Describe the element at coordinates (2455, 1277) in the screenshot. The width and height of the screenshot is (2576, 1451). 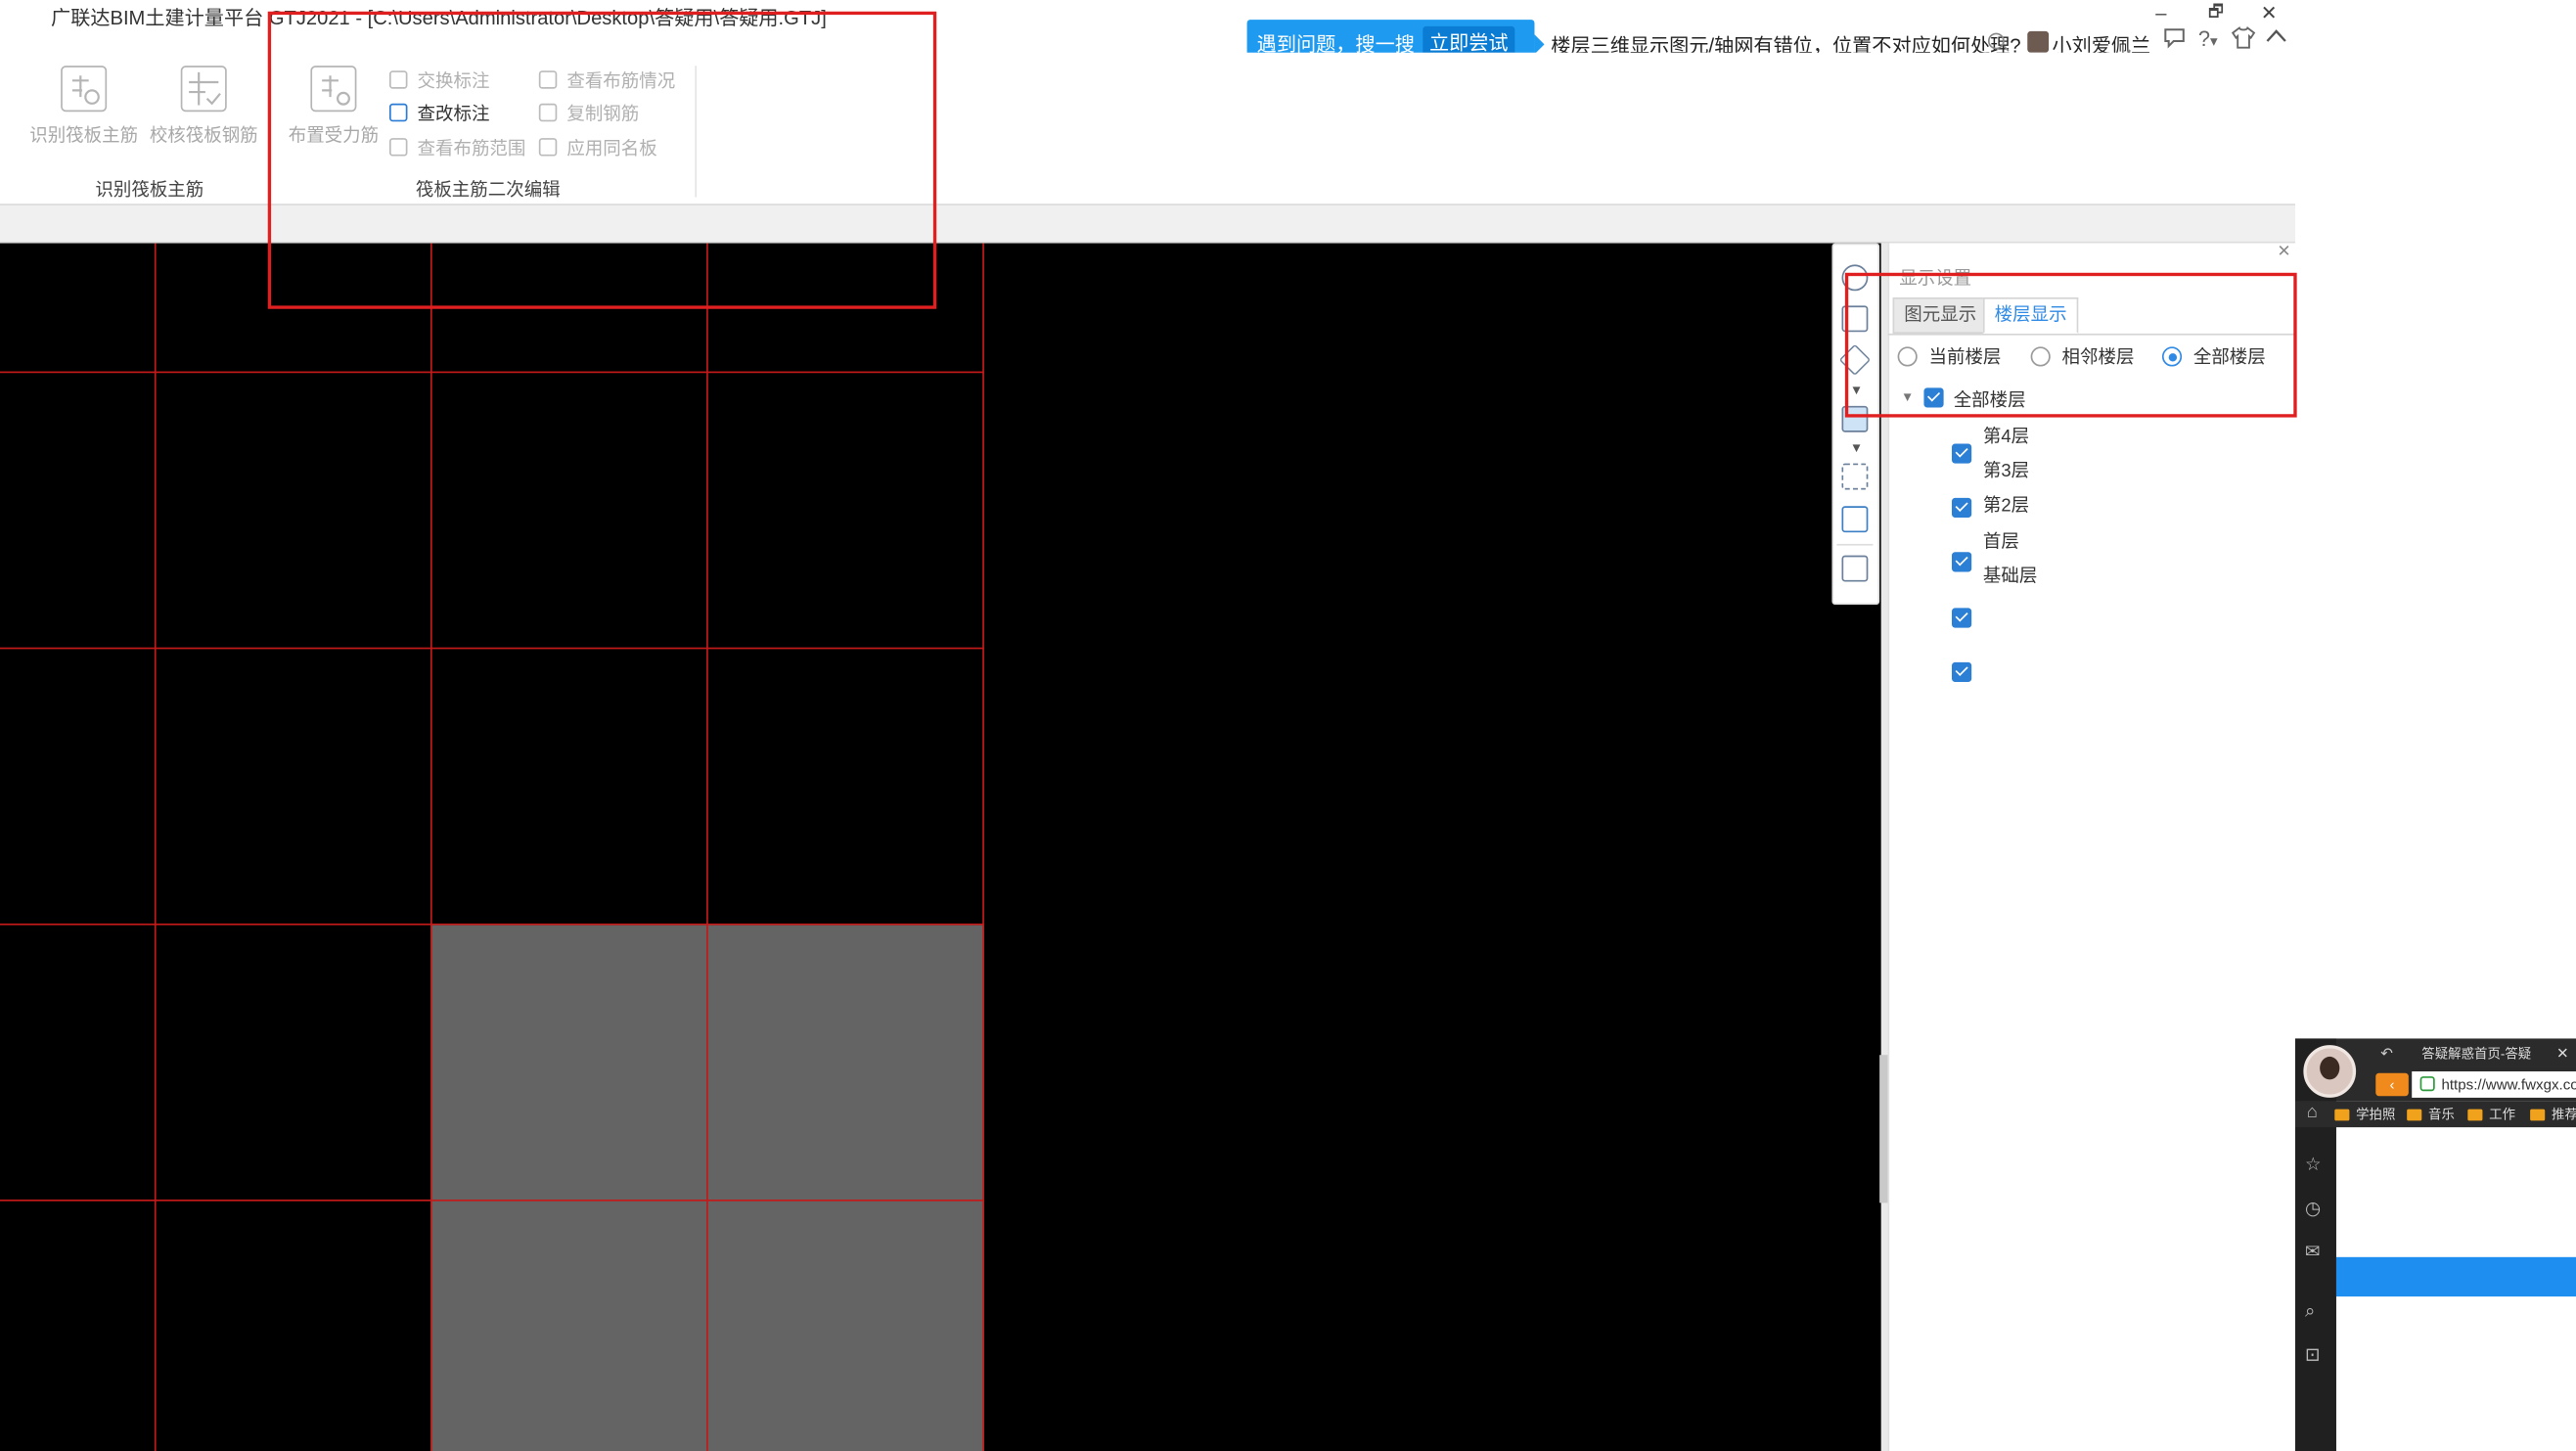
I see `browser-highlight-bar` at that location.